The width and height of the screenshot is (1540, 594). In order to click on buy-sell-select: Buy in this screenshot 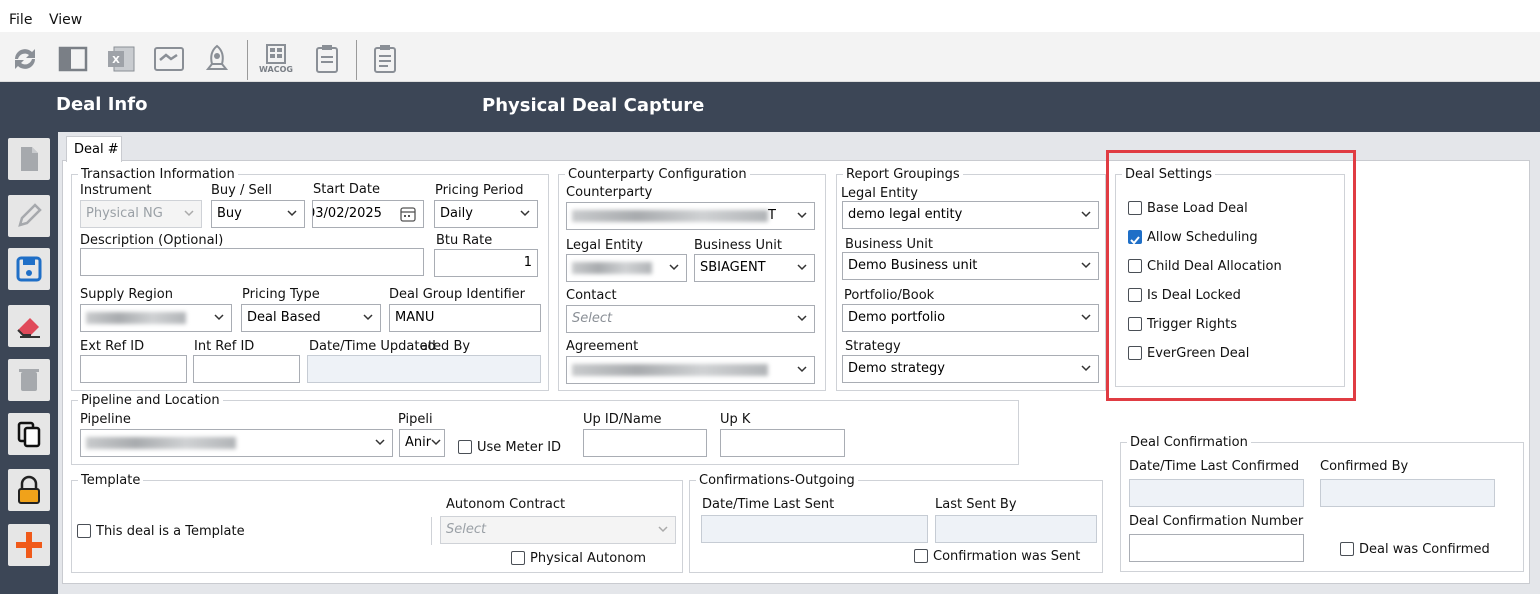, I will do `click(258, 214)`.